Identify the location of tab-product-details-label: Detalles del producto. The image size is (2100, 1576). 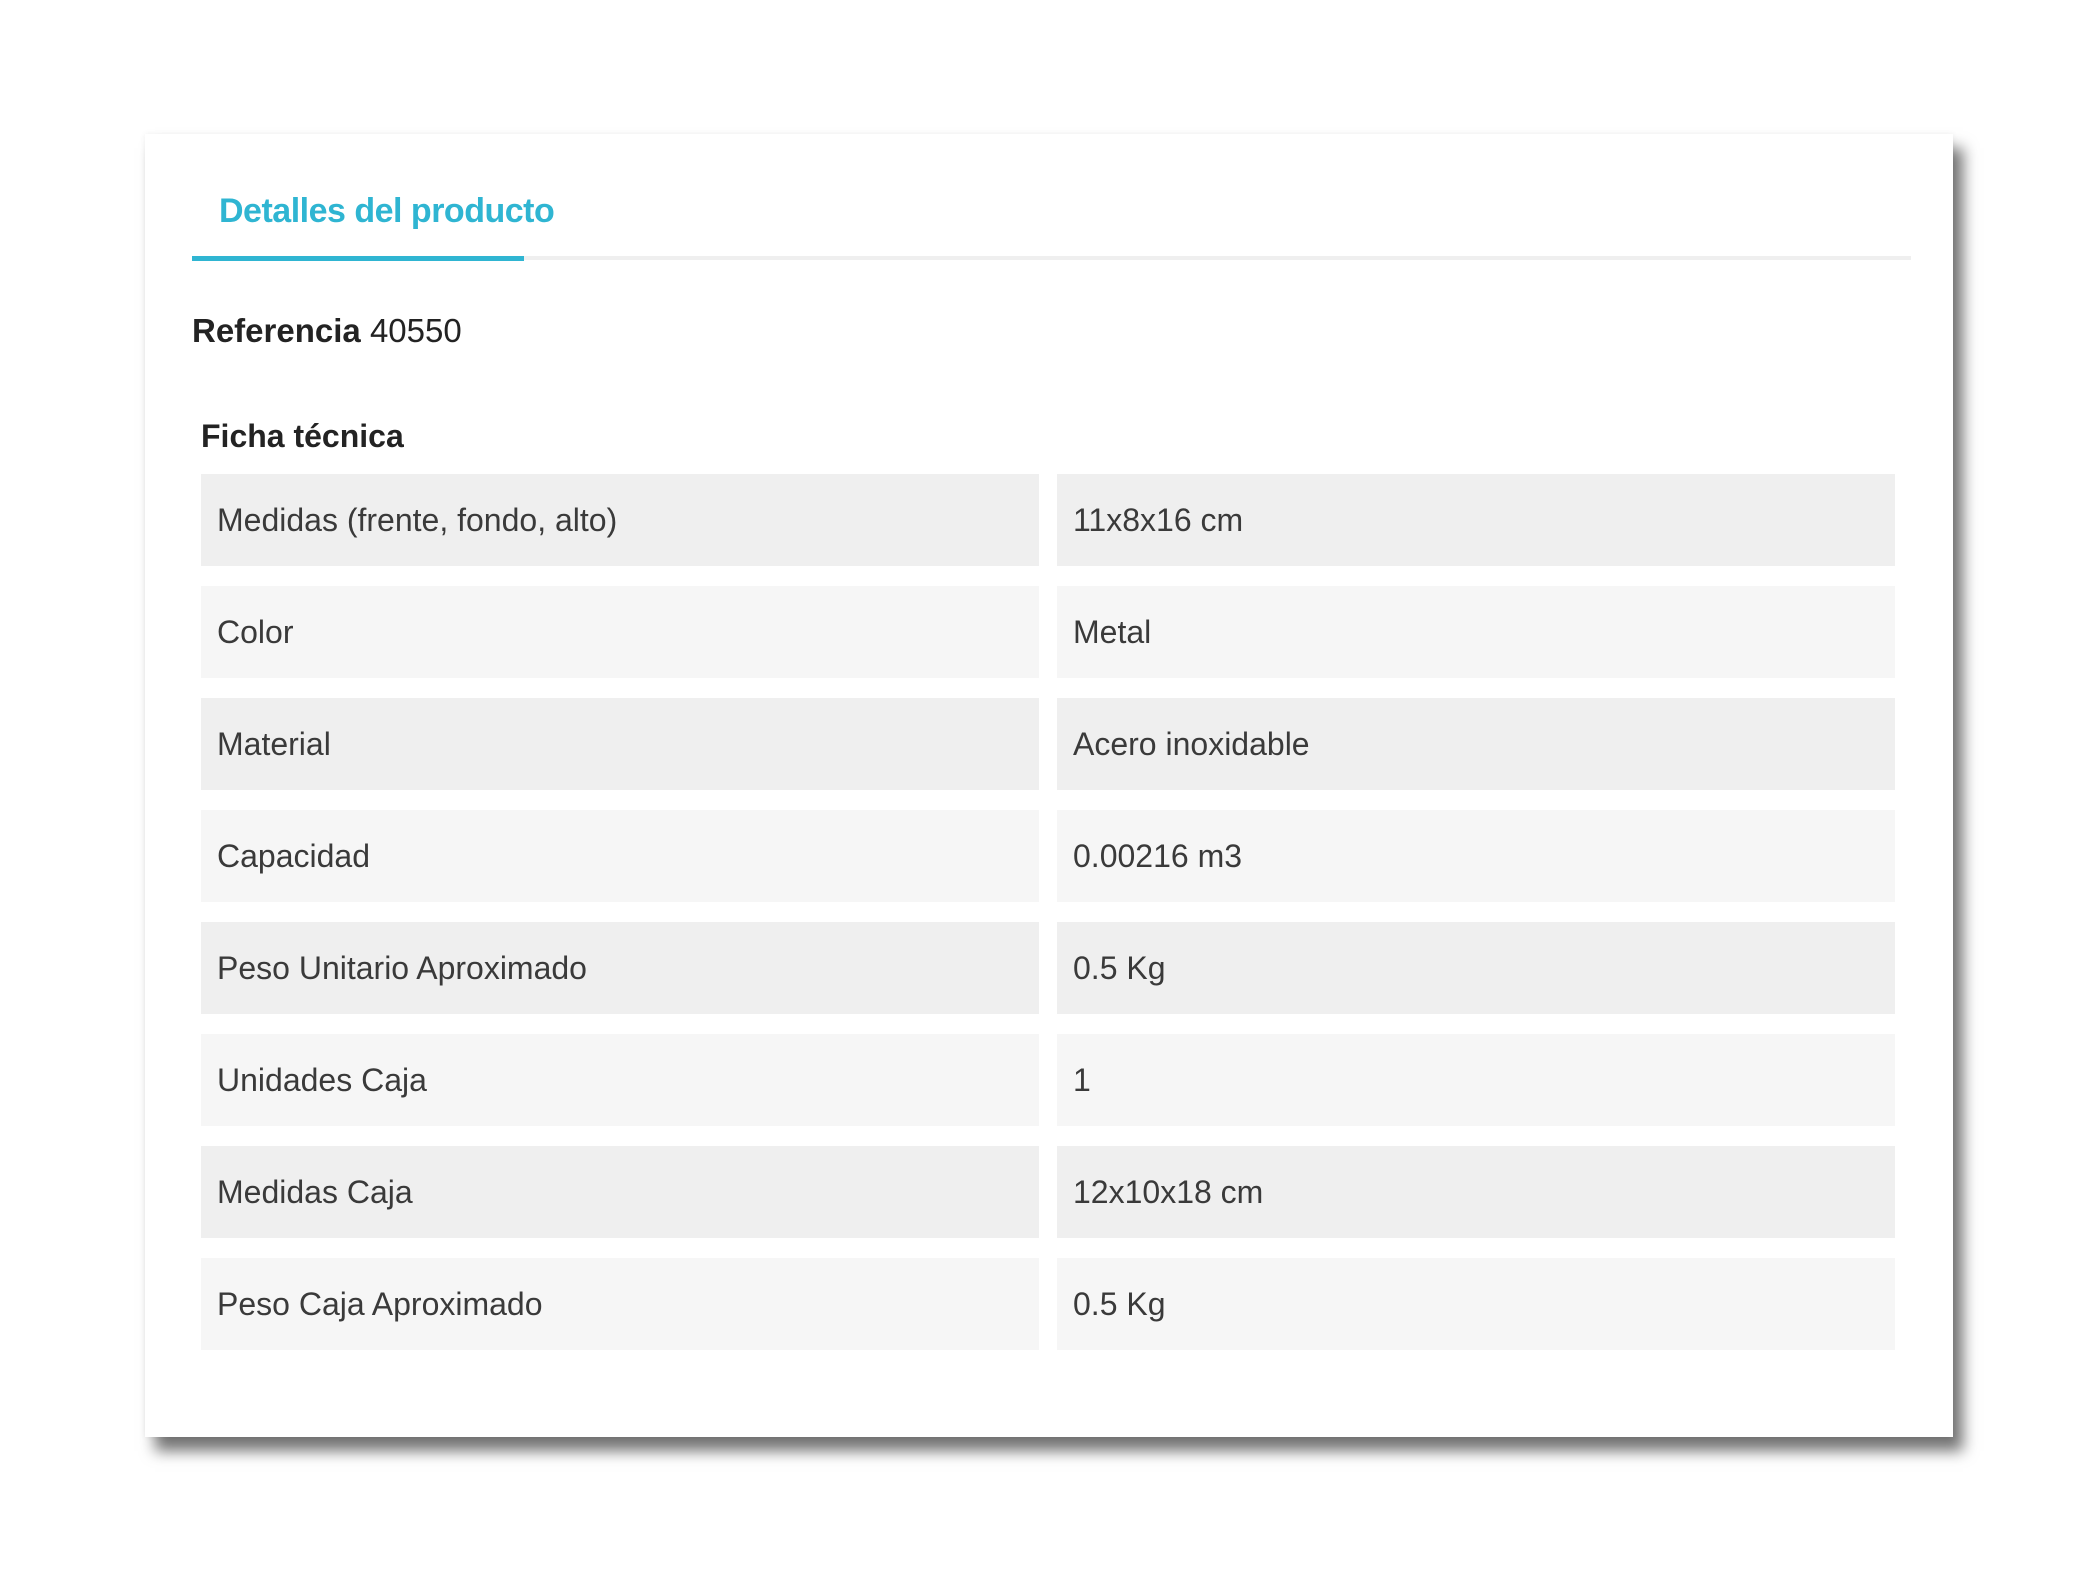
(387, 211).